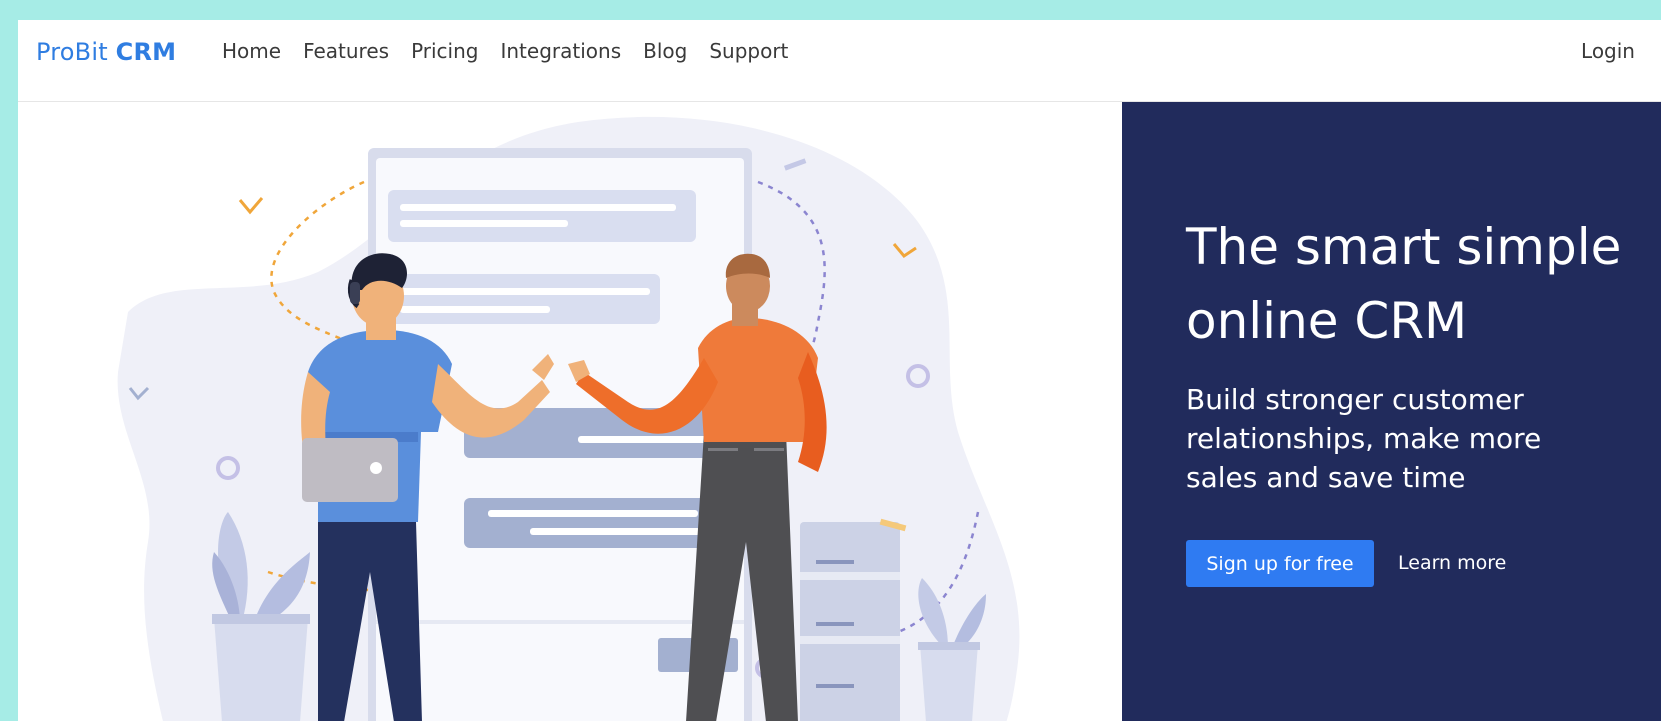  What do you see at coordinates (72, 52) in the screenshot?
I see `brand-name-light: ProBit` at bounding box center [72, 52].